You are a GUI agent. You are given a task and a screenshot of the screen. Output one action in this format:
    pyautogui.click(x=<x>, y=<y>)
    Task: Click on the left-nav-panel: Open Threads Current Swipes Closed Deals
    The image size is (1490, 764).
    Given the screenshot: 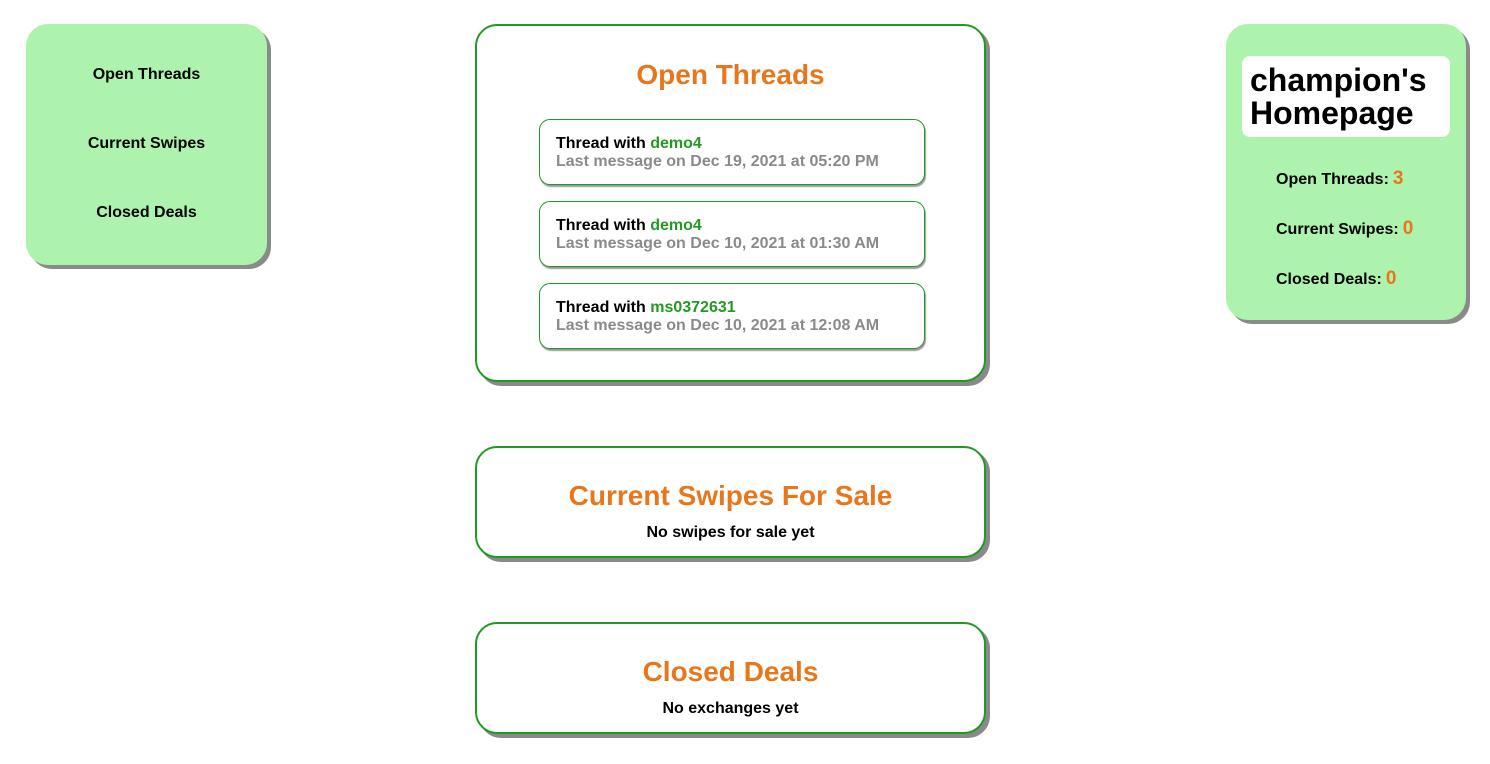 What is the action you would take?
    pyautogui.click(x=146, y=144)
    